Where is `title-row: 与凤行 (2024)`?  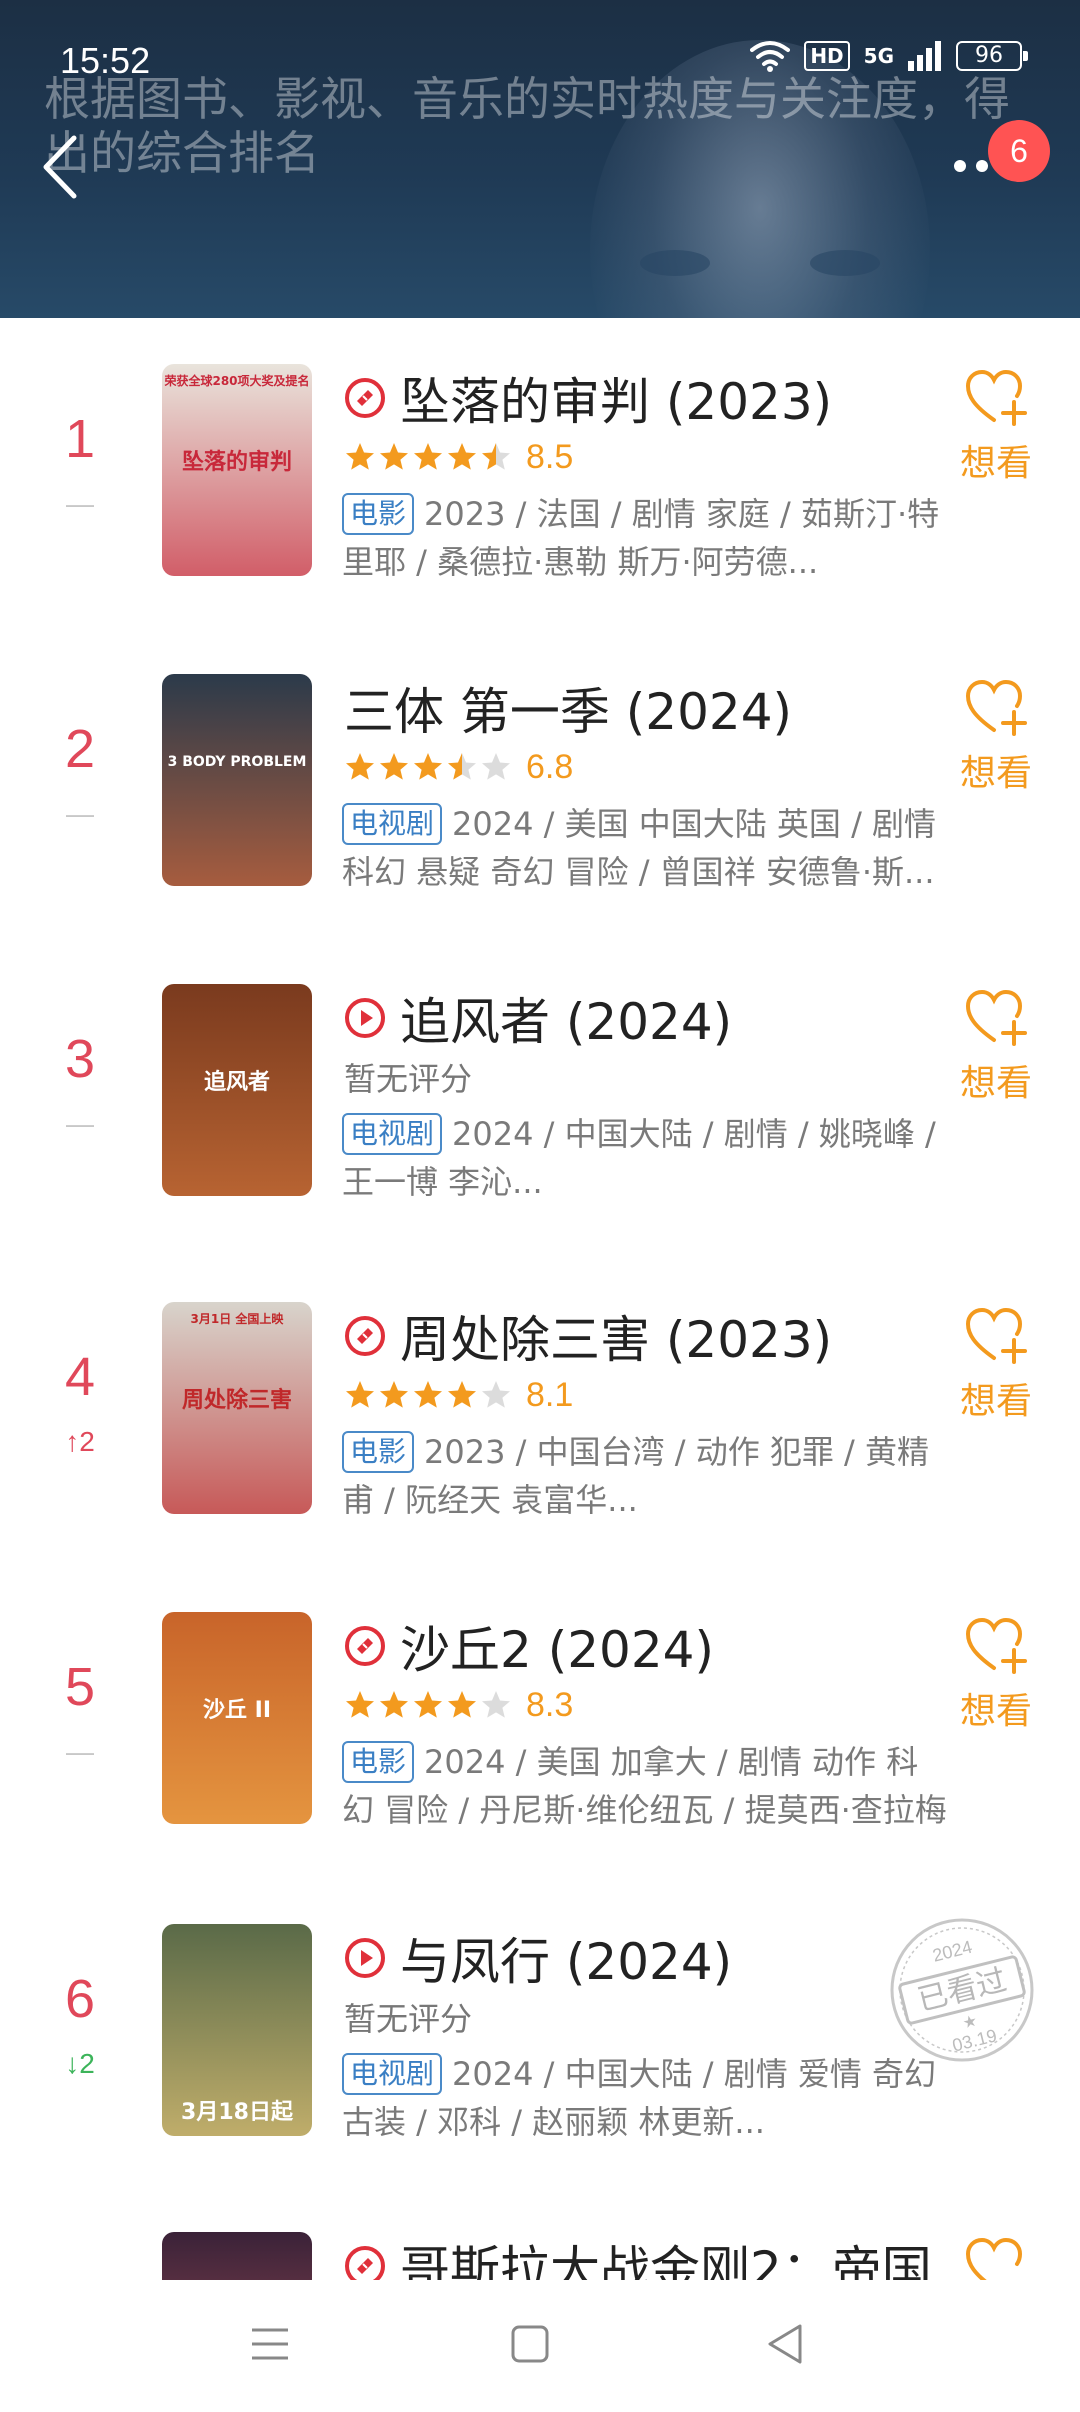 title-row: 与凤行 (2024) is located at coordinates (538, 1958).